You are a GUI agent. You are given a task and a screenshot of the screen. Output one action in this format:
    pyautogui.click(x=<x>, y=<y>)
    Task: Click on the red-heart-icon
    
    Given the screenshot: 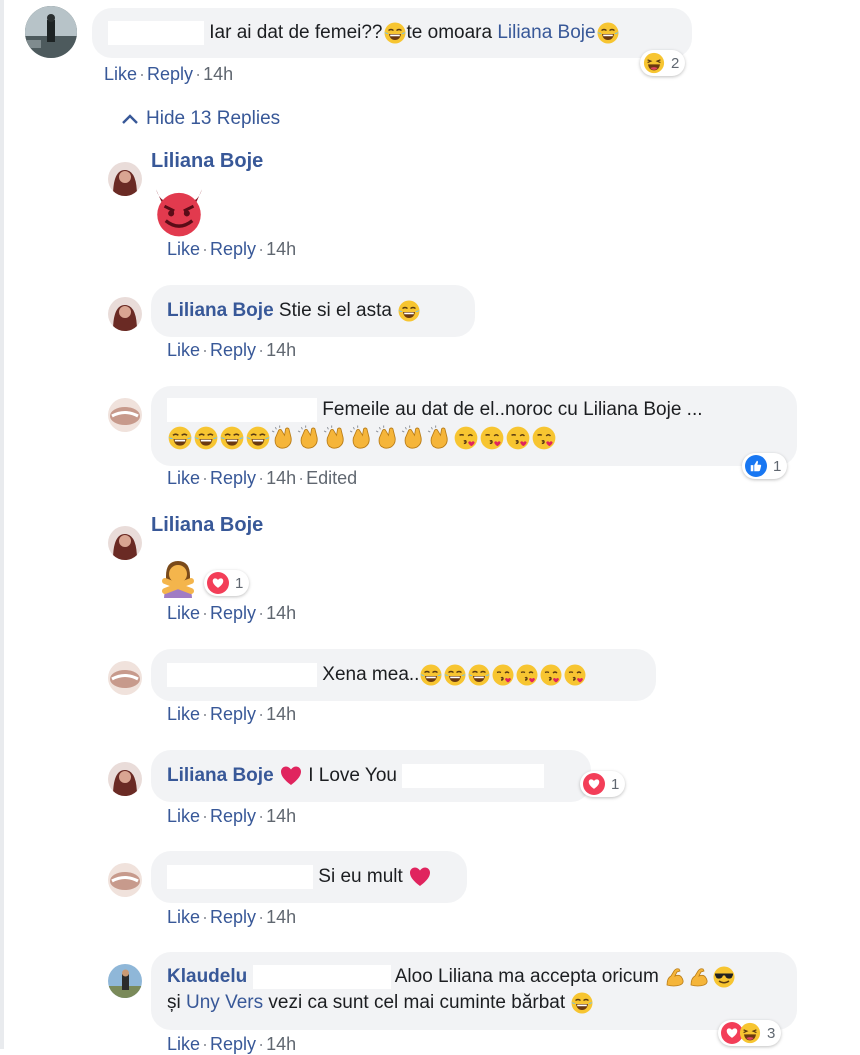 What is the action you would take?
    pyautogui.click(x=420, y=877)
    